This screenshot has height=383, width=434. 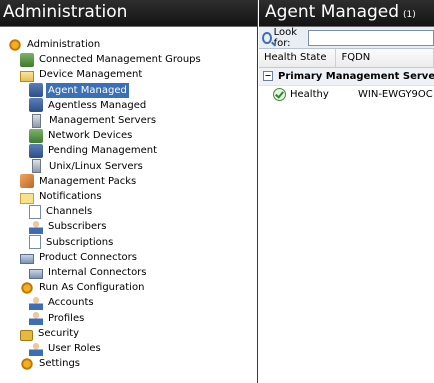 I want to click on tree-item-settings: Settings, so click(x=51, y=363).